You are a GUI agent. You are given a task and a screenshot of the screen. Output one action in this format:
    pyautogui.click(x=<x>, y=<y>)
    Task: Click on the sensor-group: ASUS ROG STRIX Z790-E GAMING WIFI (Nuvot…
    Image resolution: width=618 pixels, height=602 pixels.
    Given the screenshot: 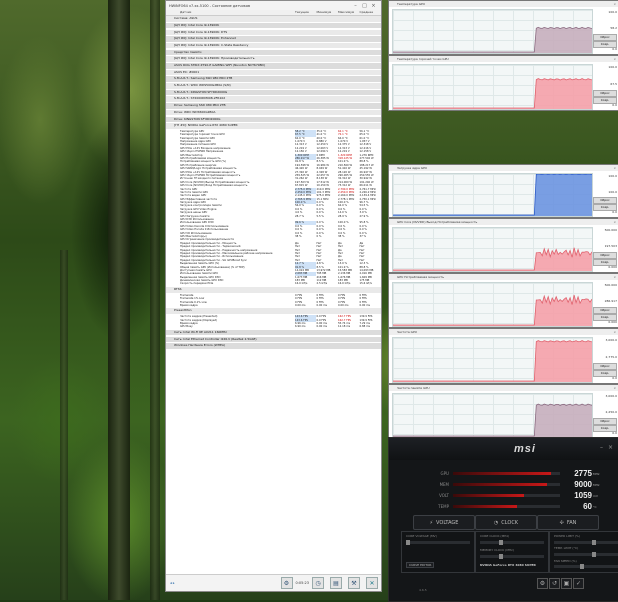 What is the action you would take?
    pyautogui.click(x=273, y=66)
    